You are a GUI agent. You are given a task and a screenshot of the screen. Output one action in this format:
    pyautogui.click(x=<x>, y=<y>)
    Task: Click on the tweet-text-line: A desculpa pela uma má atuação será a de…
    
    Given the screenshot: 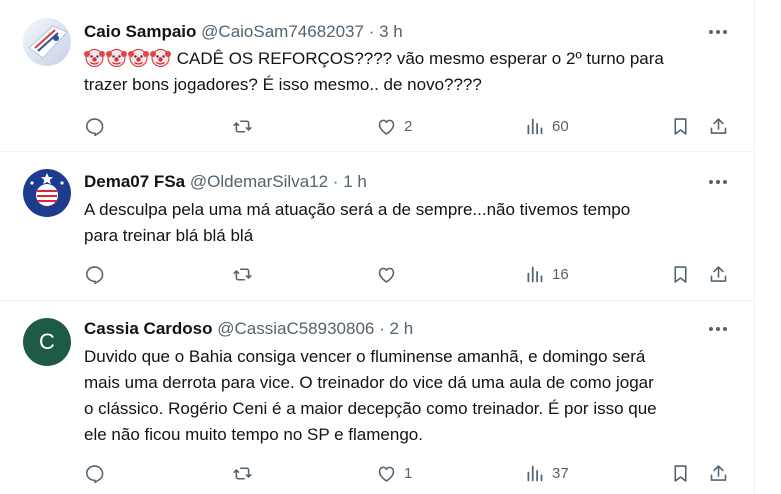 What is the action you would take?
    pyautogui.click(x=357, y=209)
    